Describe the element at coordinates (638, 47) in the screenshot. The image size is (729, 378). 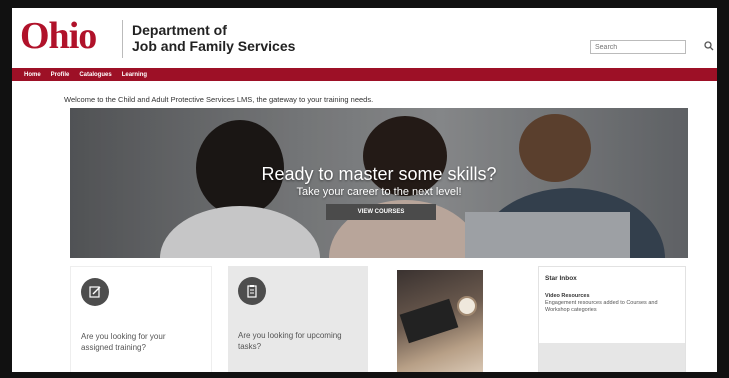
I see `search-input` at that location.